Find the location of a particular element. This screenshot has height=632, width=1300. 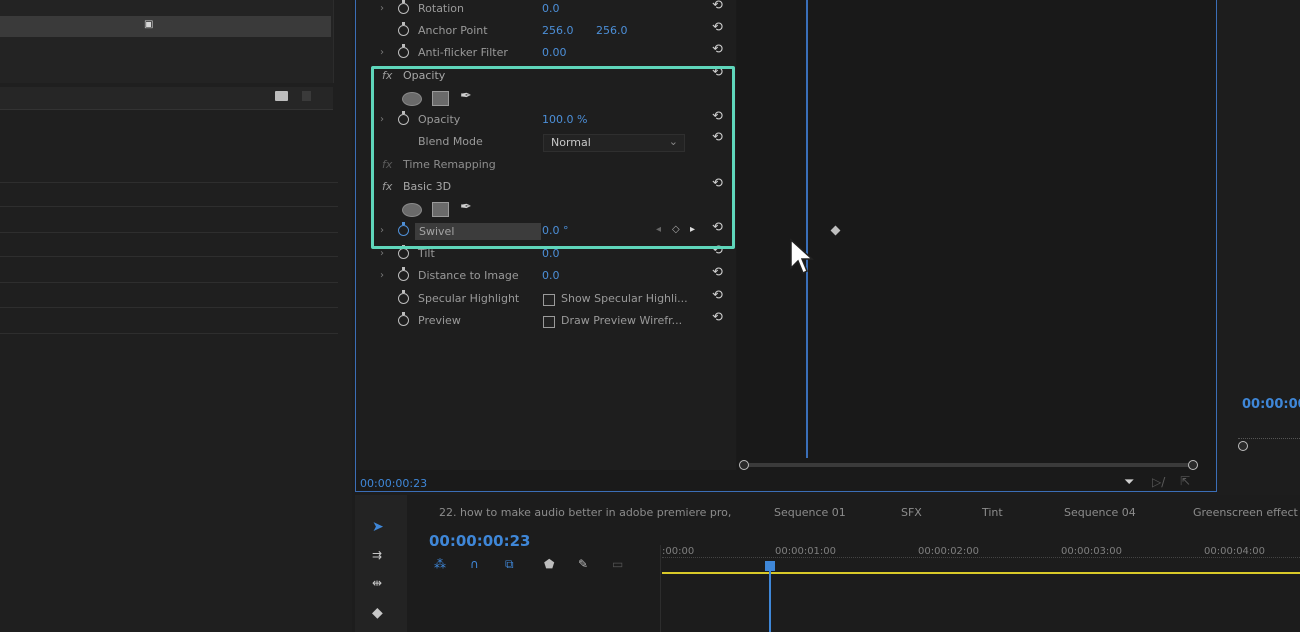

property-row-anti-flicker: › Anti-flicker Filter 0.00 ⟲ is located at coordinates (546, 54).